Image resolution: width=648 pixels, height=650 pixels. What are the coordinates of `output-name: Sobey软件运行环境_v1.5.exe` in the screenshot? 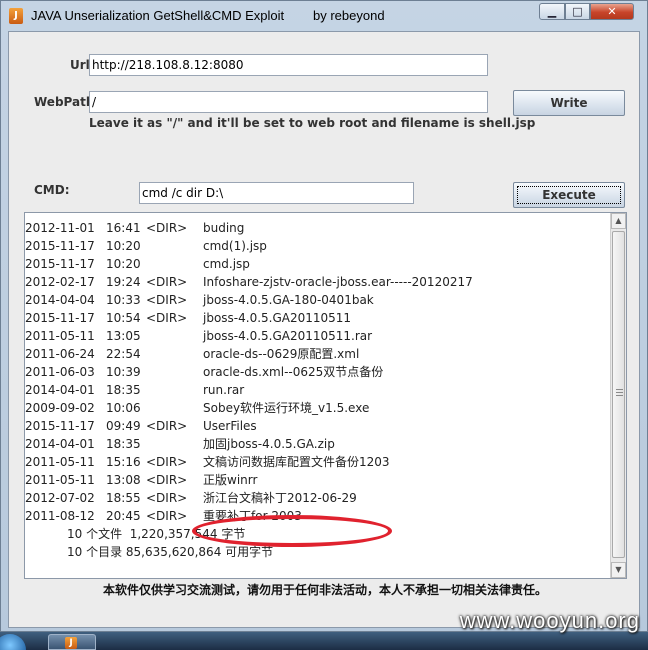 It's located at (286, 408).